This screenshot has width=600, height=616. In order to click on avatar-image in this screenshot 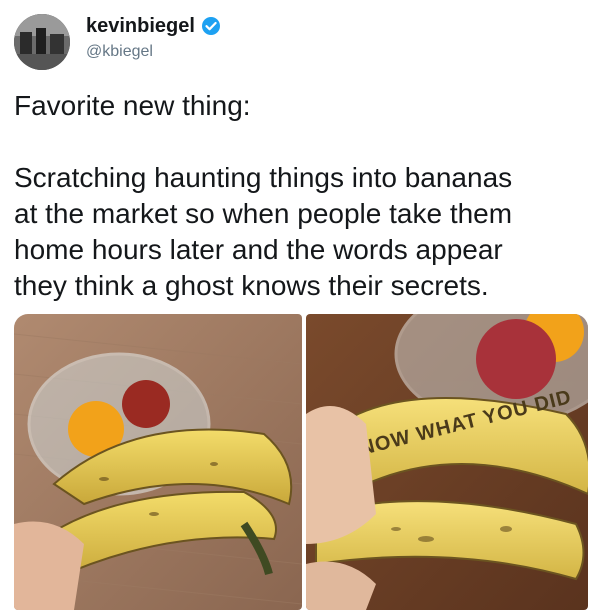, I will do `click(42, 42)`.